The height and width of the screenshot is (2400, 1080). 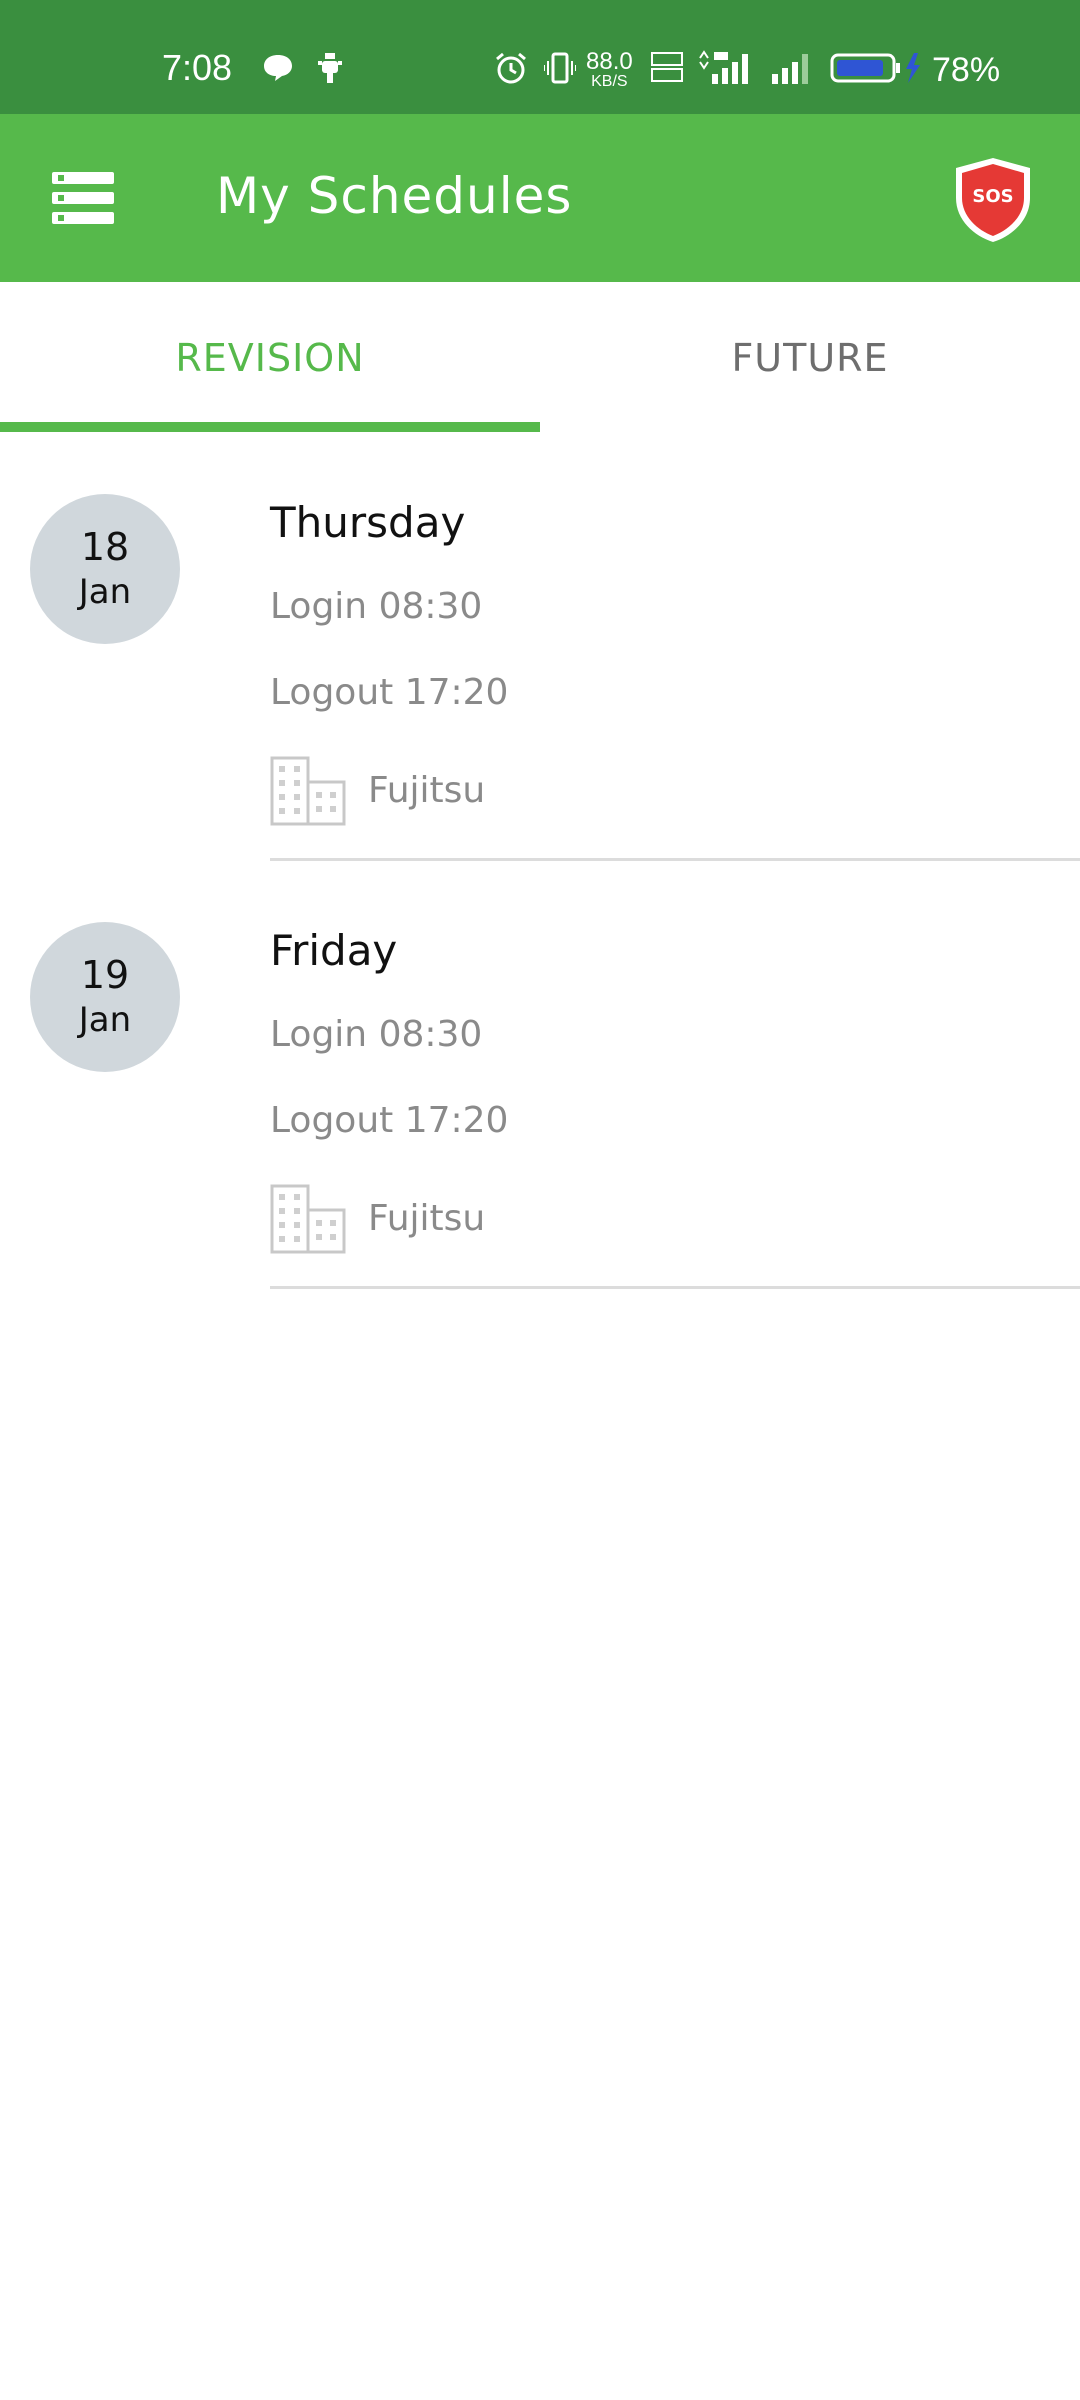 I want to click on app-bar: My Schedules SOS, so click(x=540, y=198).